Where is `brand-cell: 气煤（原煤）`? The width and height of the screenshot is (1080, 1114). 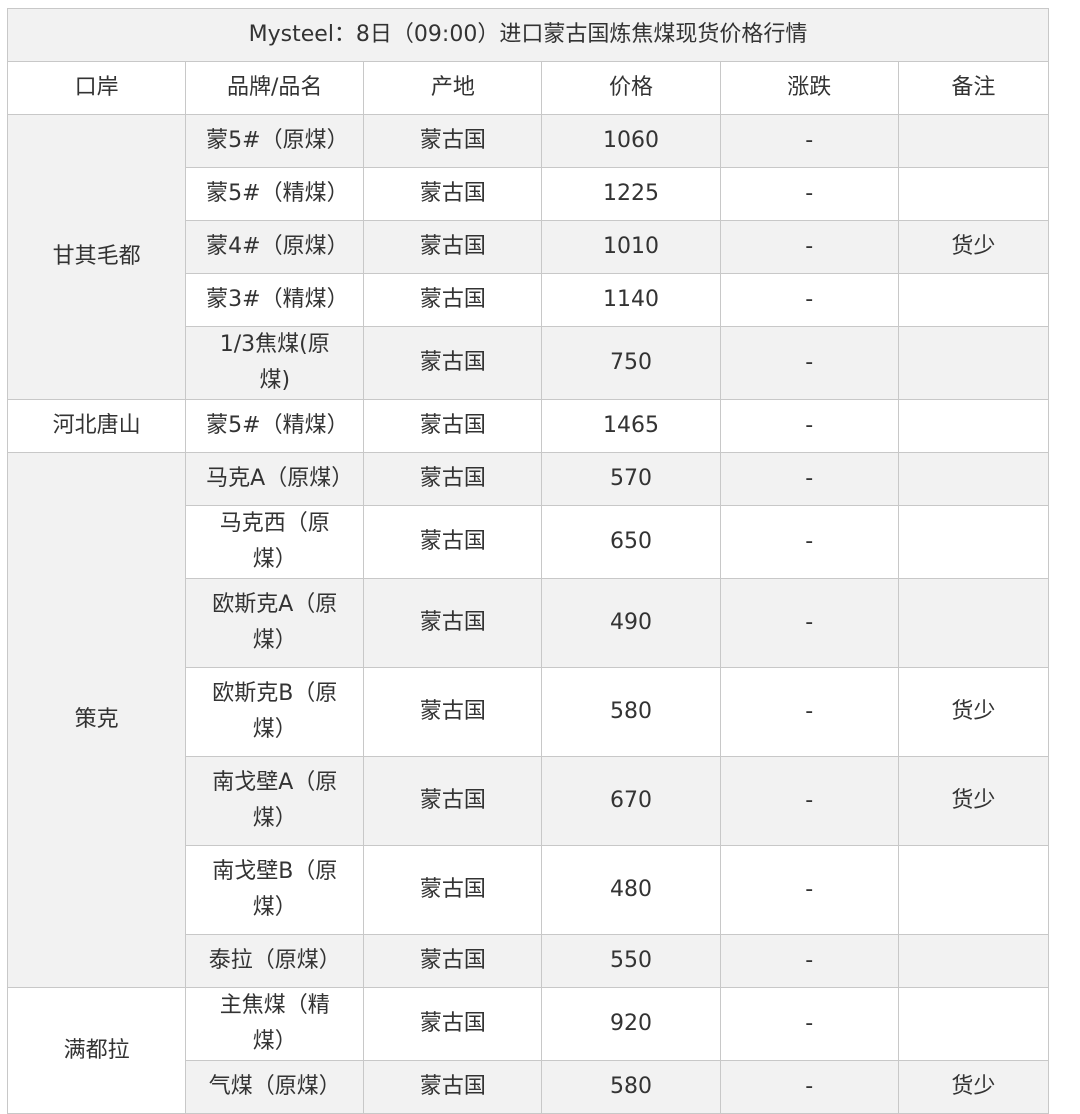
brand-cell: 气煤（原煤） is located at coordinates (275, 1087).